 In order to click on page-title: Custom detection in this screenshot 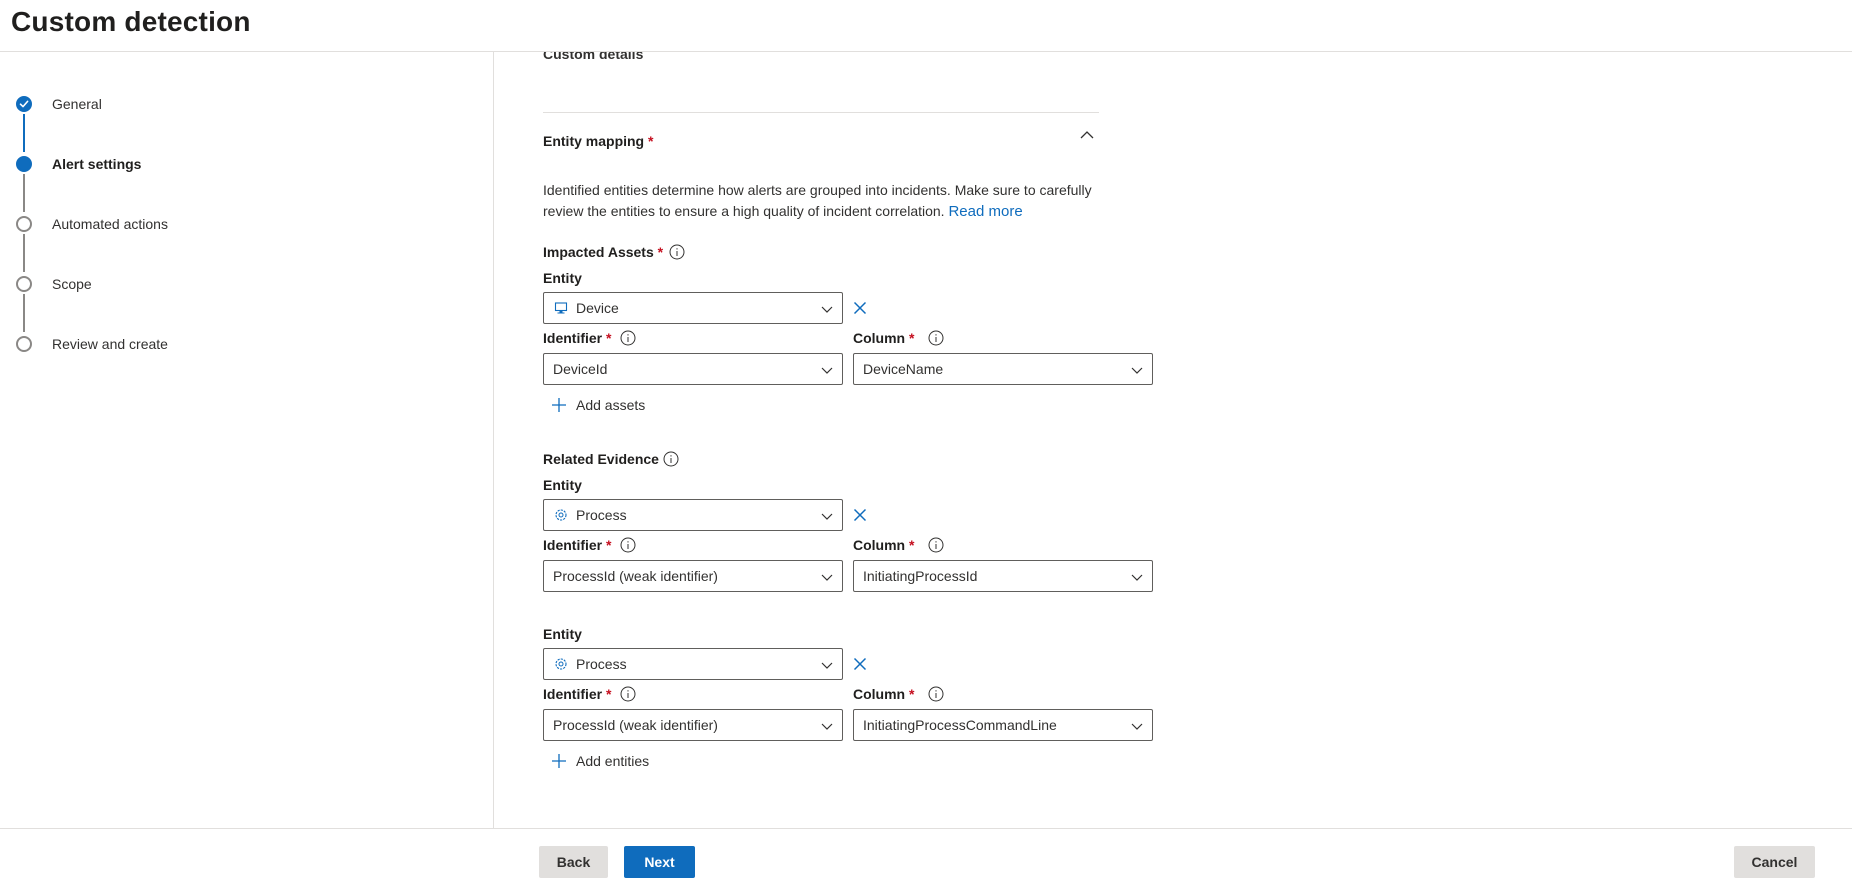, I will do `click(131, 21)`.